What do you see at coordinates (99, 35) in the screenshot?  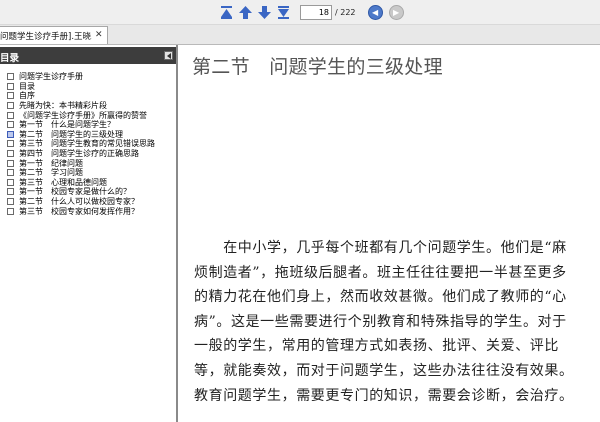 I see `close-tab-icon: ✕` at bounding box center [99, 35].